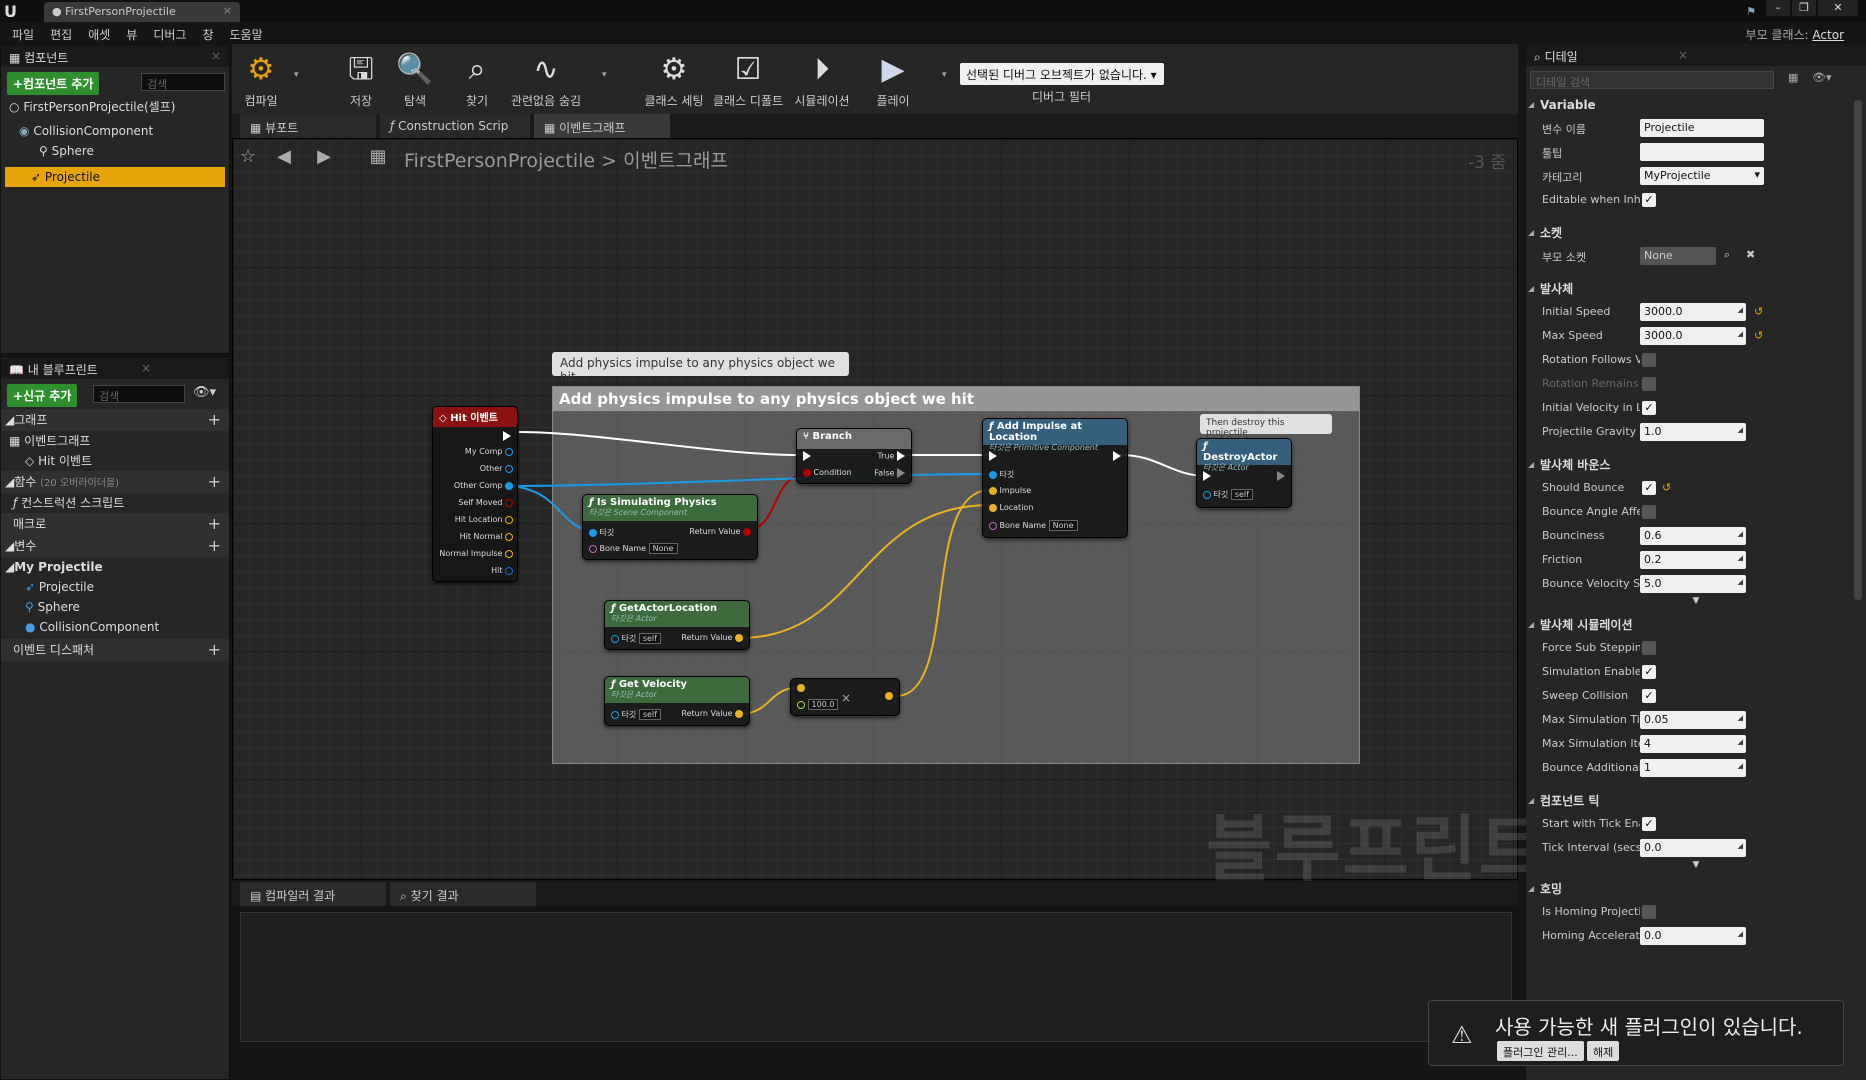 Image resolution: width=1866 pixels, height=1080 pixels. Describe the element at coordinates (891, 456) in the screenshot. I see `true-pin: True` at that location.